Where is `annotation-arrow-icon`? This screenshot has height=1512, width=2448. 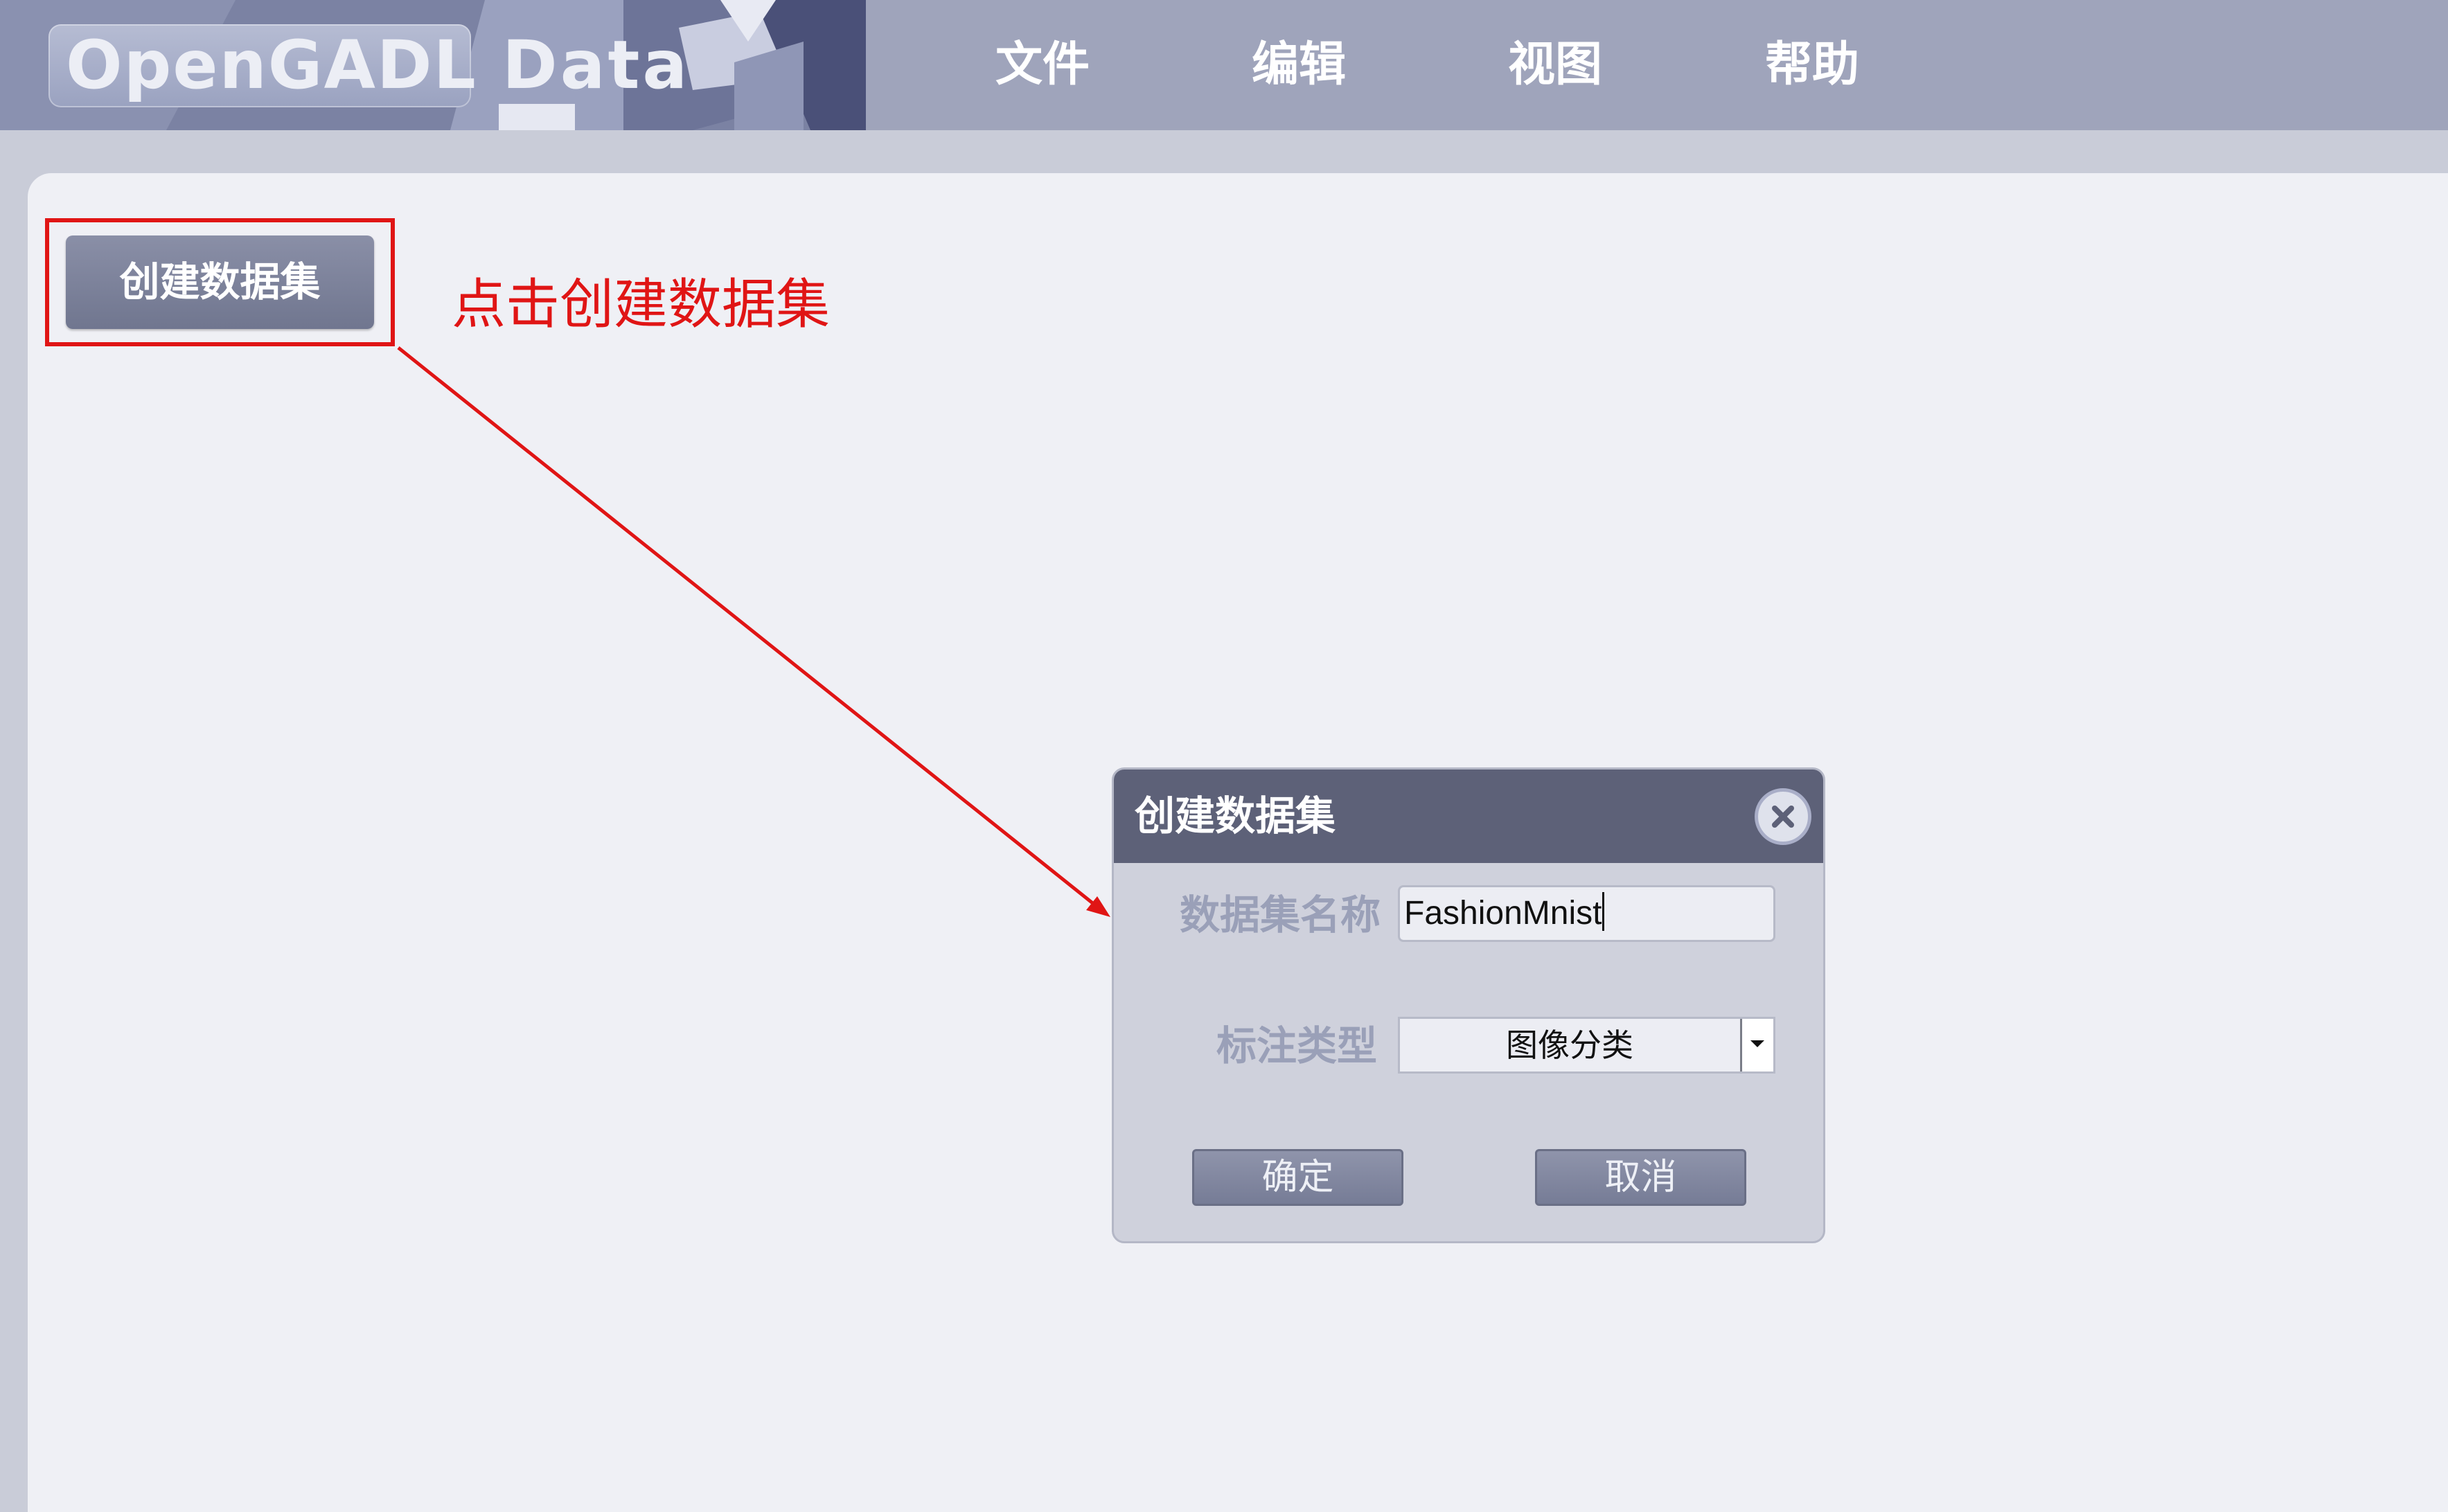 annotation-arrow-icon is located at coordinates (753, 631).